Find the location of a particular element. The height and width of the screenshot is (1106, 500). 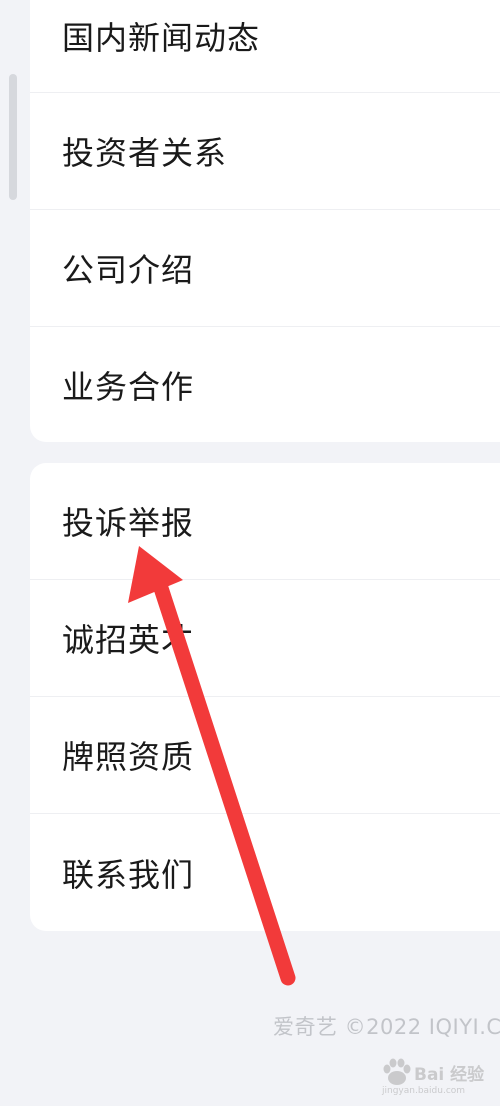

menu-item-label: 公司介绍 is located at coordinates (128, 270).